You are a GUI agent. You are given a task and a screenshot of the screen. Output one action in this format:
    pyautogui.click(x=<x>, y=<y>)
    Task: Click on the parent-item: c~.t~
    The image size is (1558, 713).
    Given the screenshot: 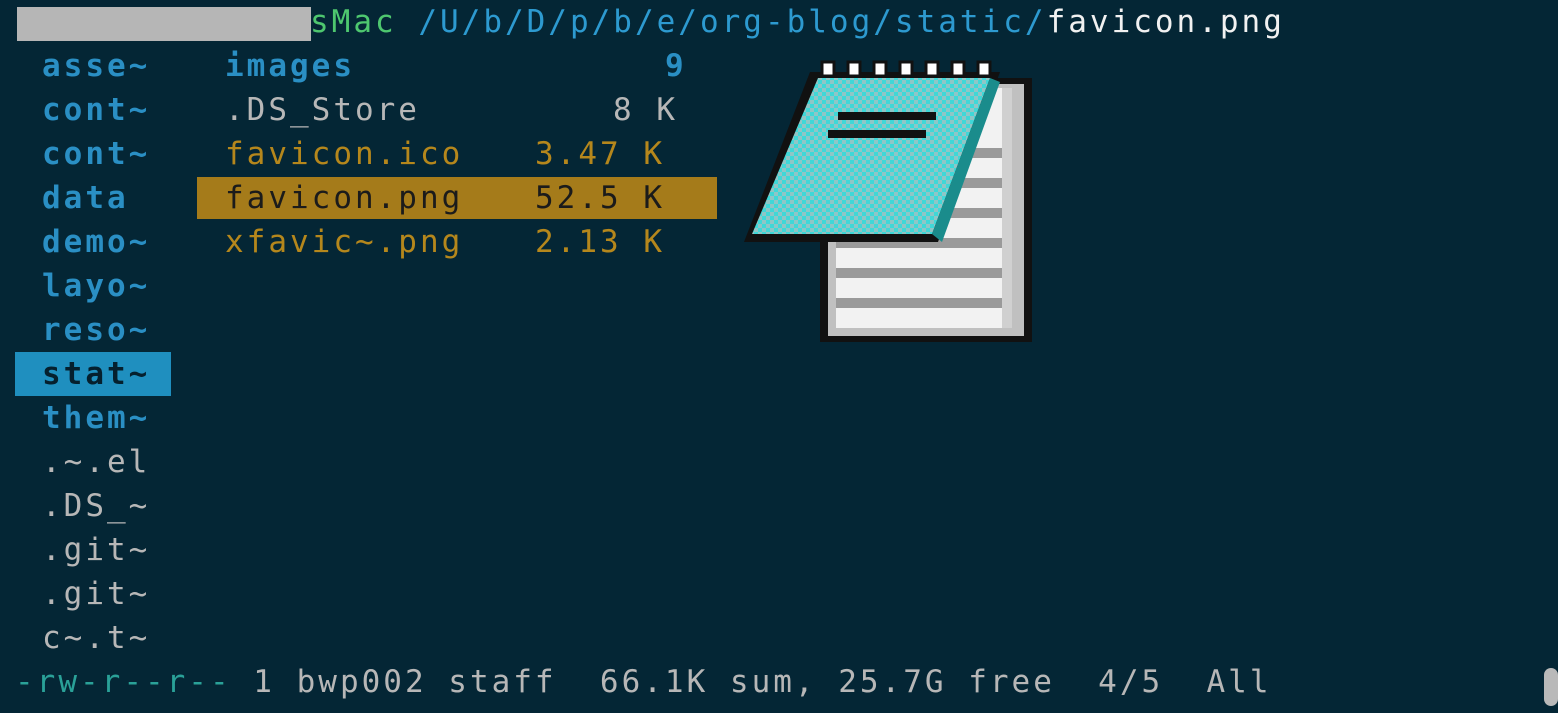 What is the action you would take?
    pyautogui.click(x=93, y=638)
    